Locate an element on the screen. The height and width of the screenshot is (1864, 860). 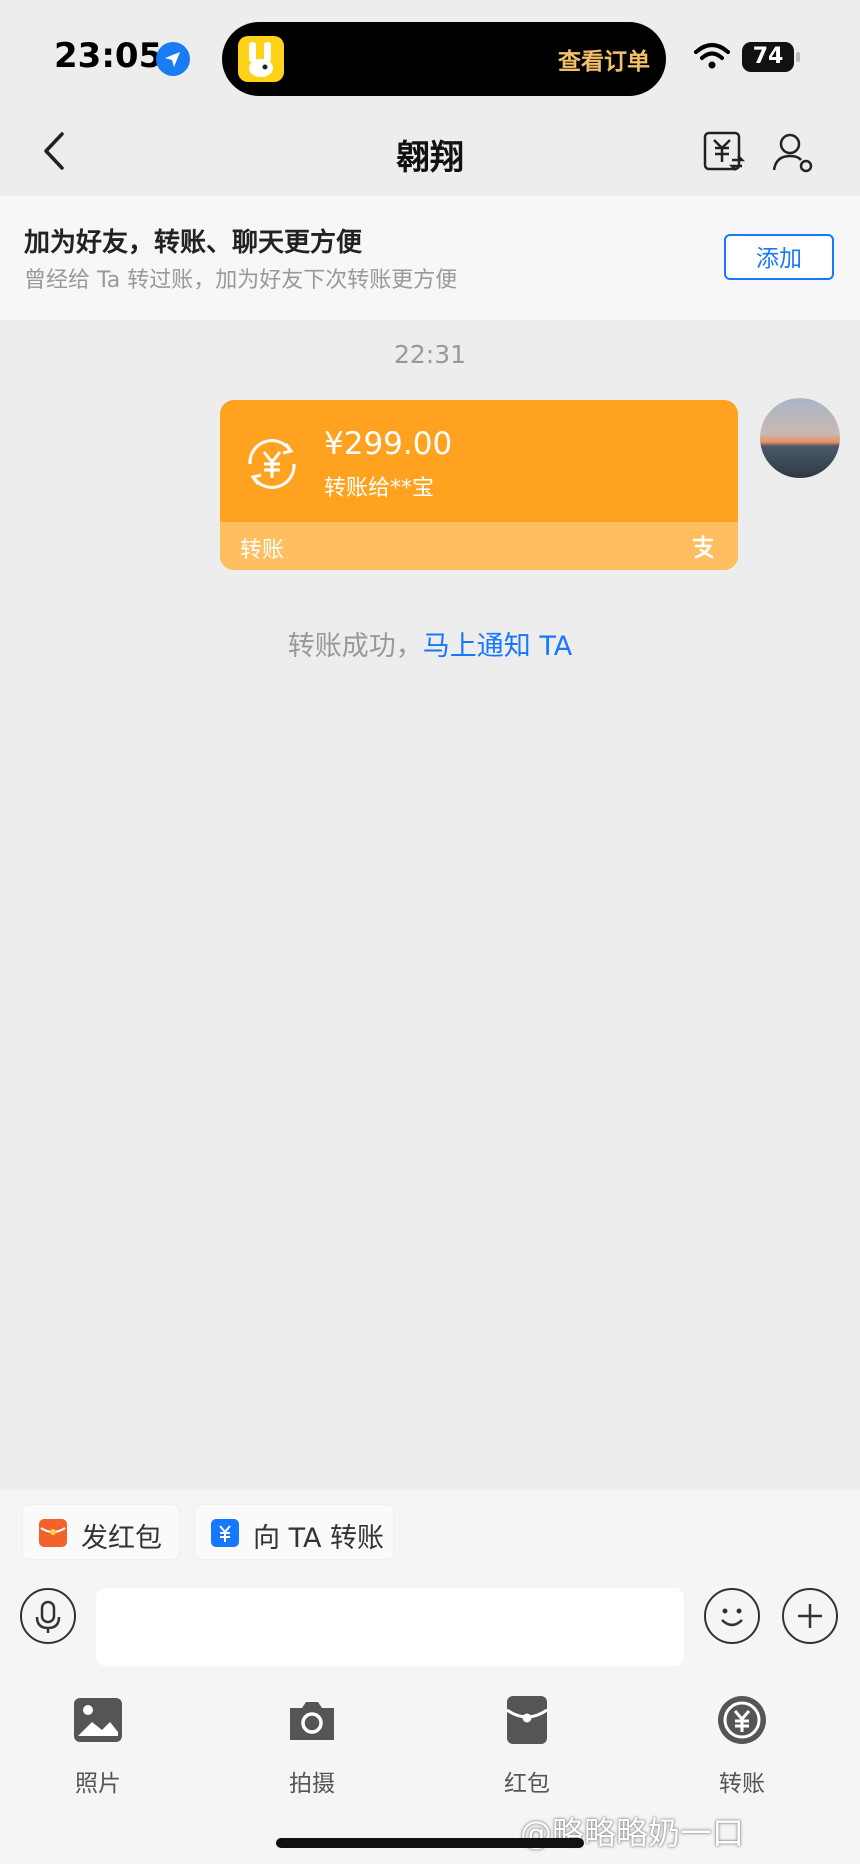
tool-camera: 拍摄 is located at coordinates (312, 1746).